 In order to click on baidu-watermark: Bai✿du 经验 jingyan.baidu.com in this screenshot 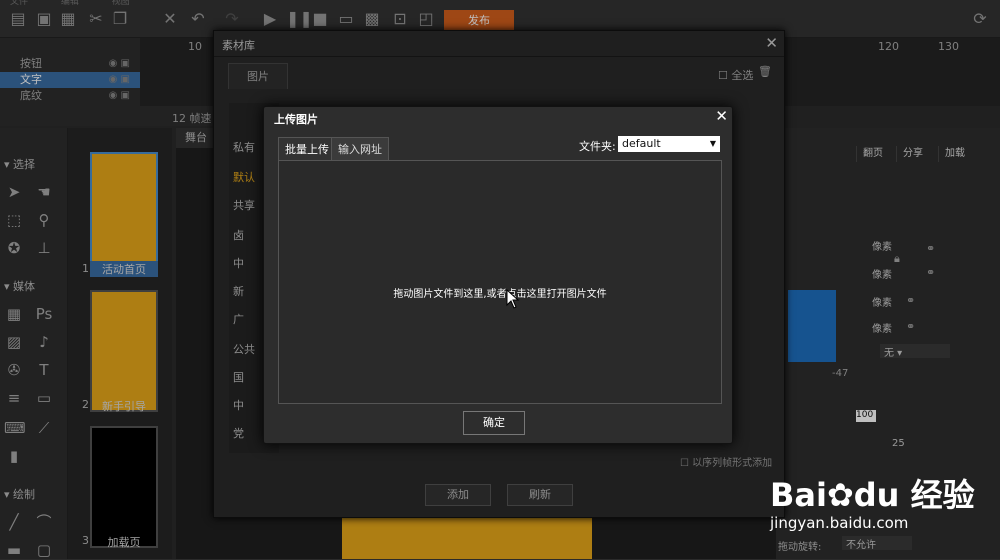, I will do `click(884, 504)`.